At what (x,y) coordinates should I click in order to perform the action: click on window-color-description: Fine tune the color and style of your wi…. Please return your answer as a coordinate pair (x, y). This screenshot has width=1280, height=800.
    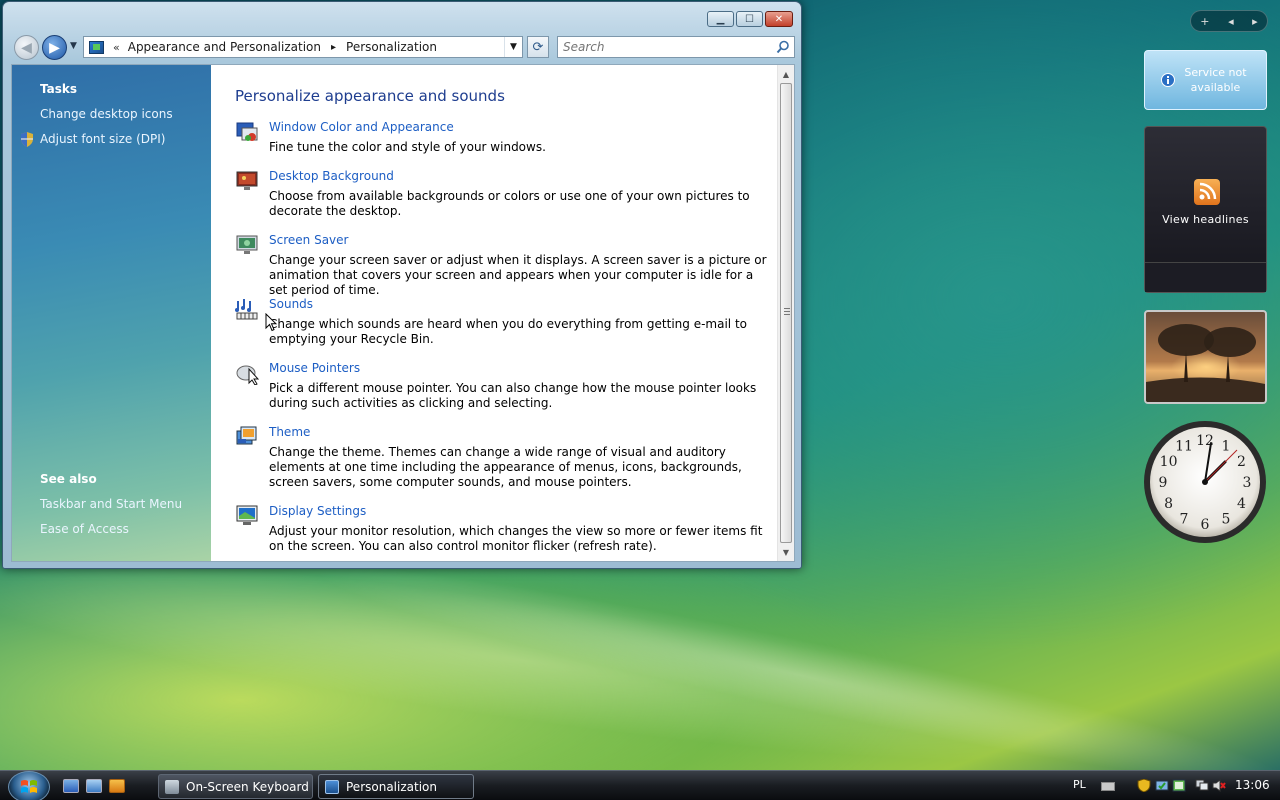
    Looking at the image, I should click on (407, 147).